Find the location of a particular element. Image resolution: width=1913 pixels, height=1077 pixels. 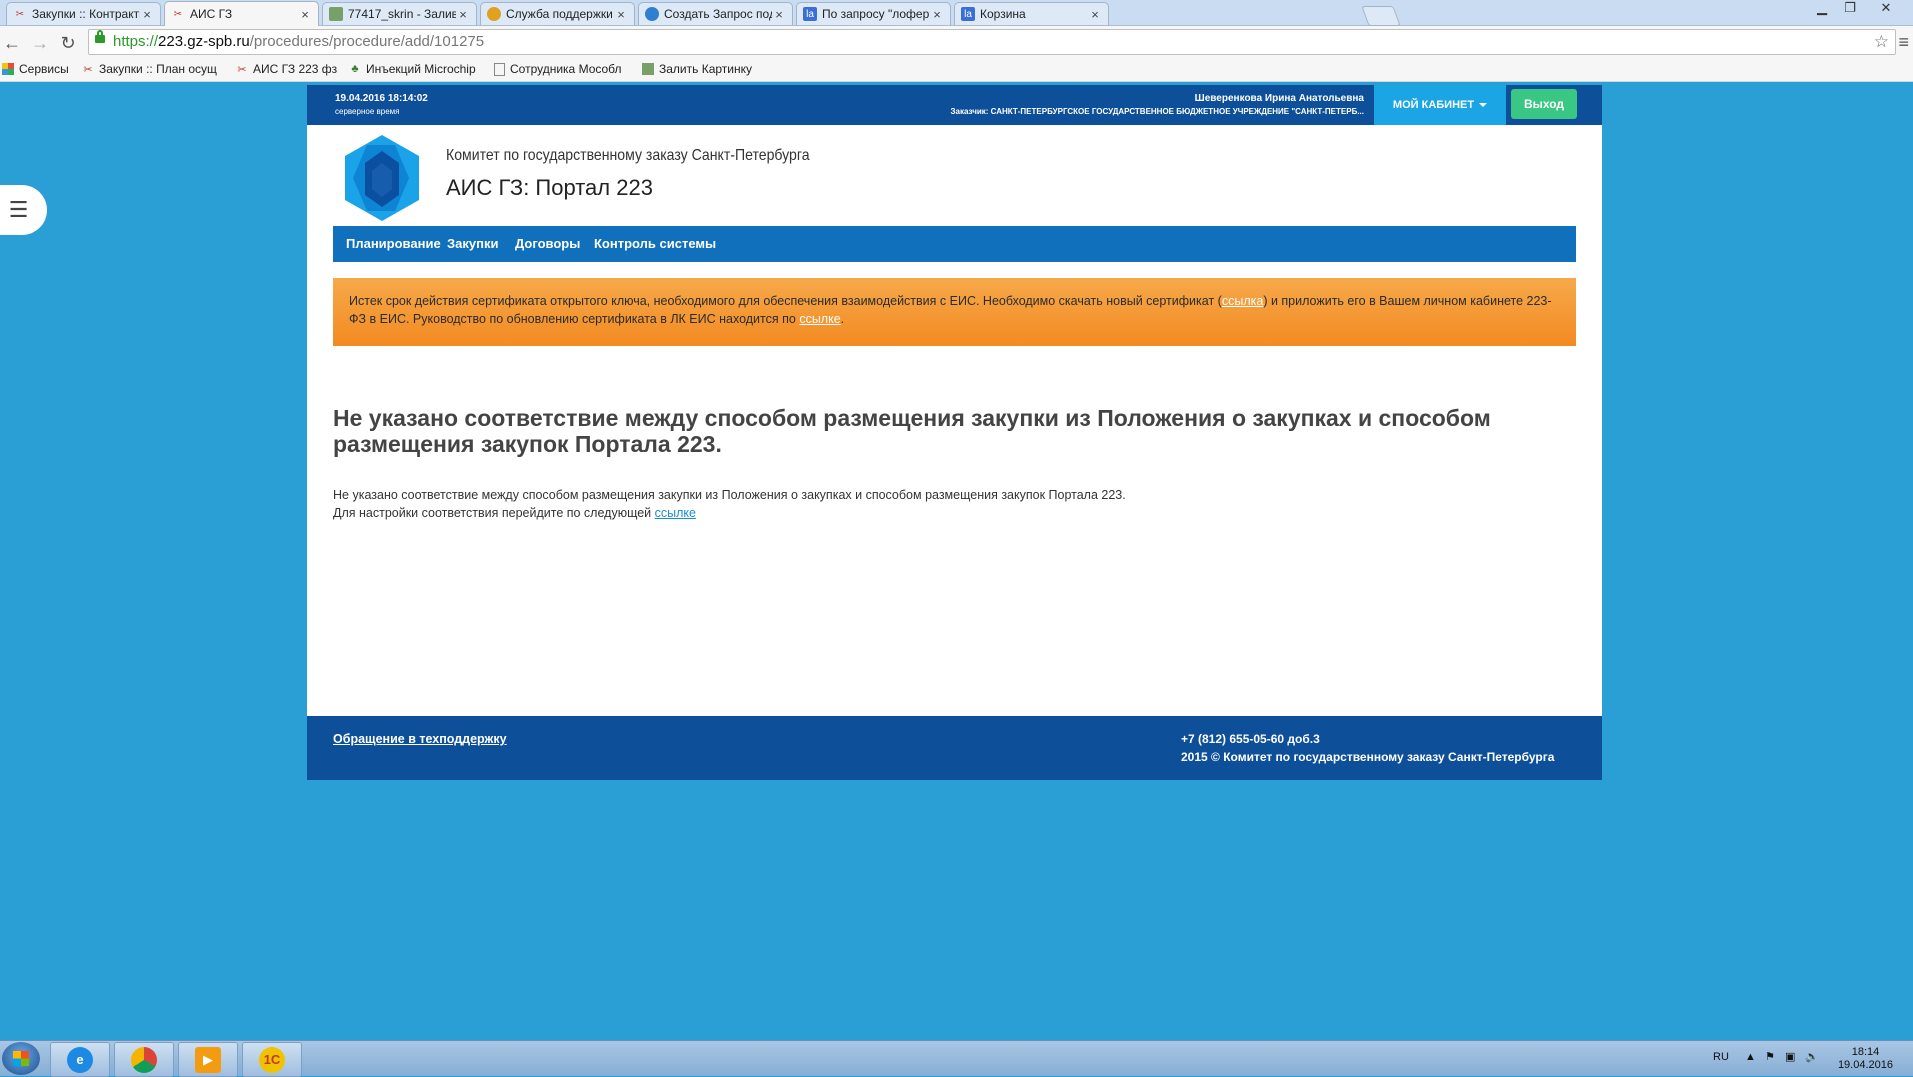

settings-link: ссылке is located at coordinates (675, 513).